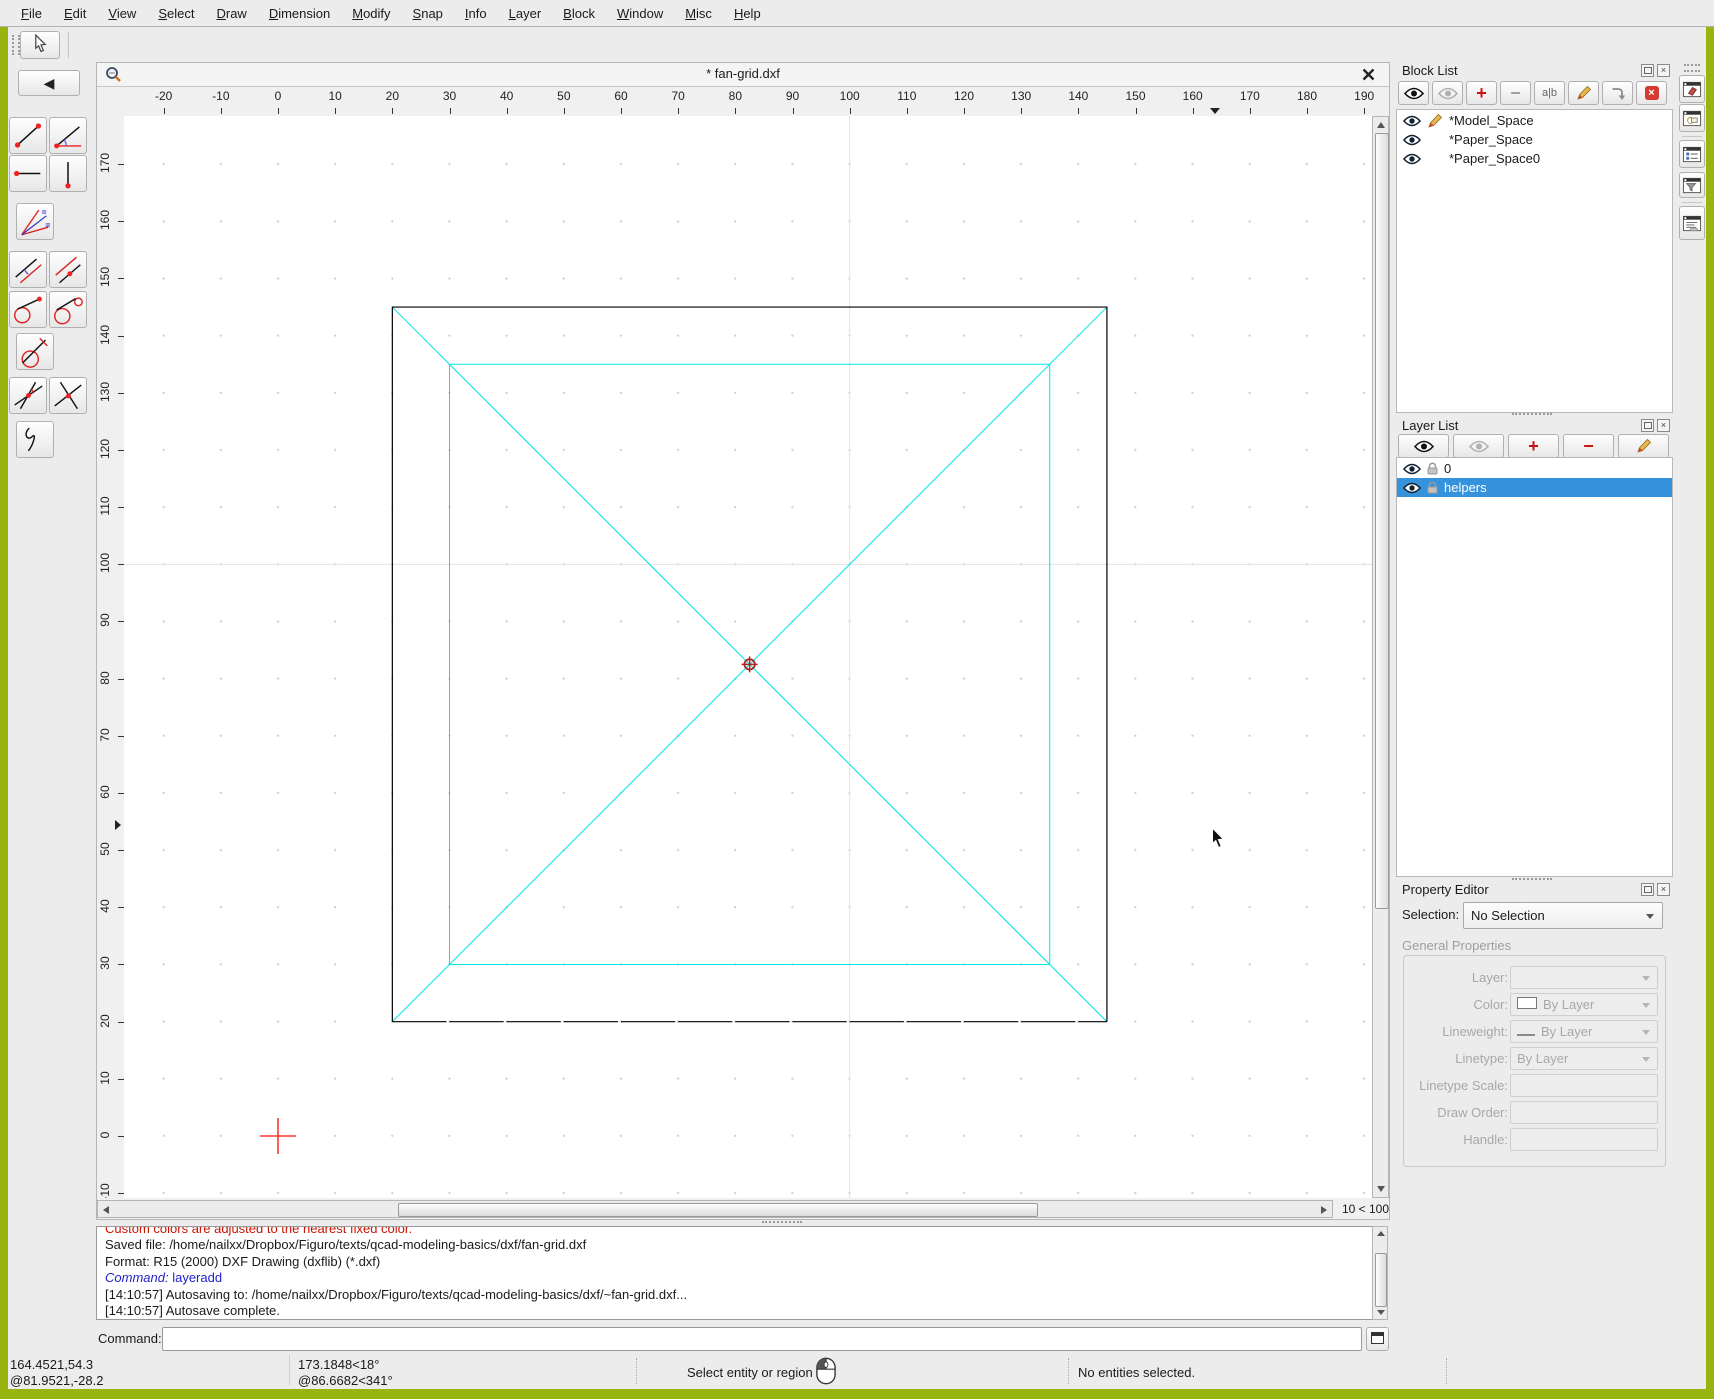  I want to click on log-scroll-down-icon, so click(1381, 1312).